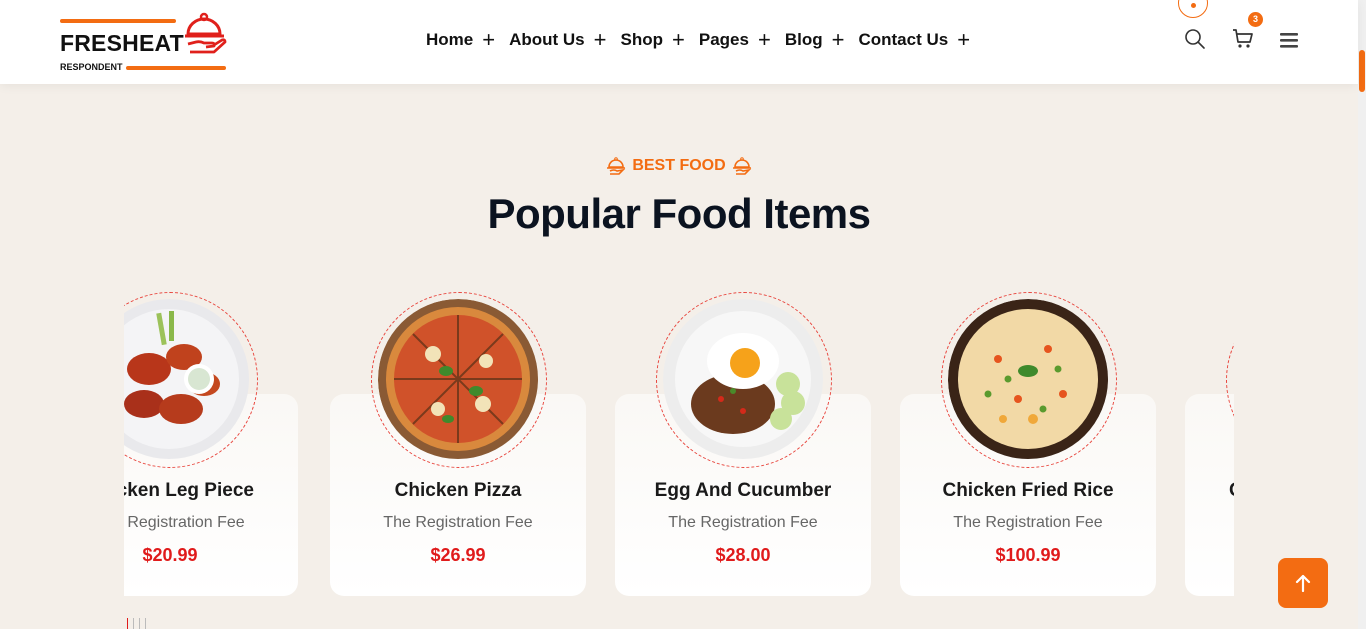 This screenshot has height=629, width=1366. I want to click on nav-about-us: About Us +, so click(558, 39).